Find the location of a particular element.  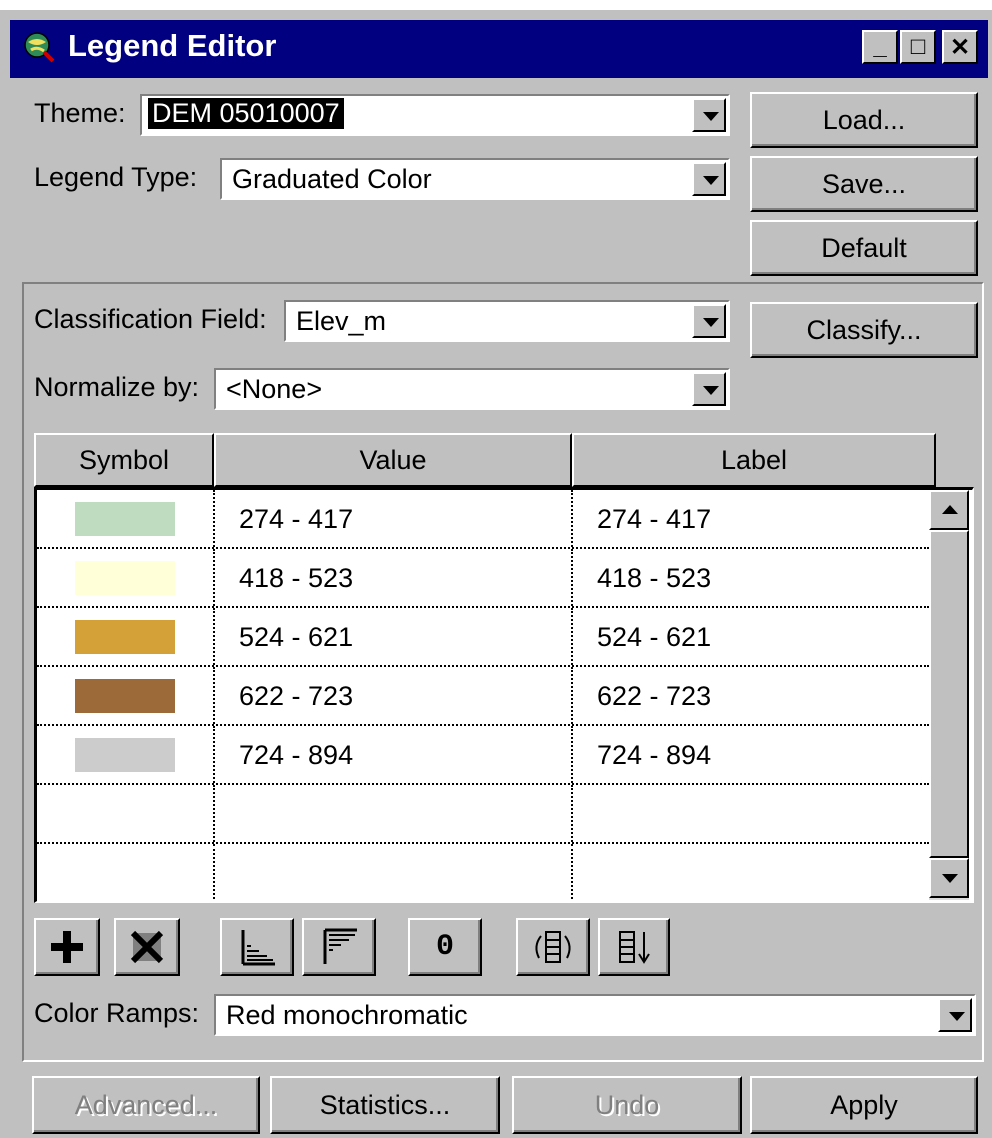

sort-ascending-icon is located at coordinates (258, 948).